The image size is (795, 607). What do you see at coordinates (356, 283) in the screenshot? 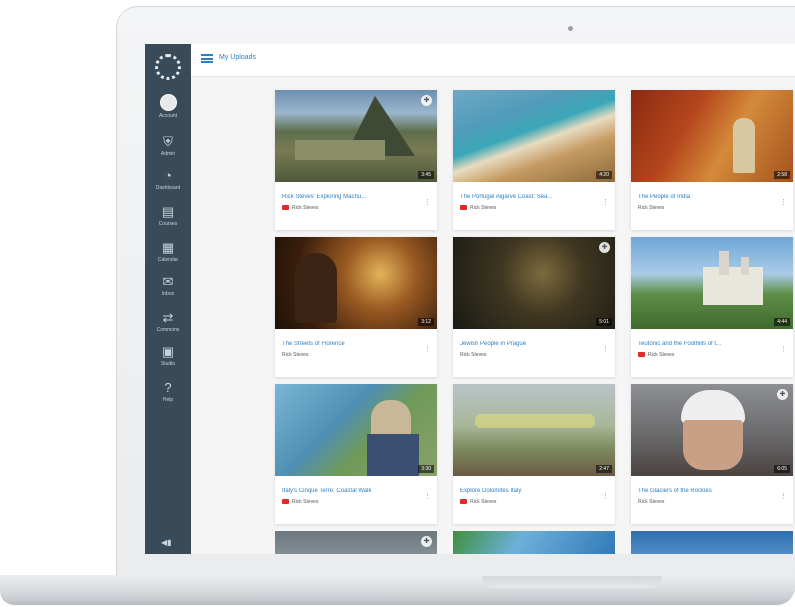
I see `video-thumbnail: 3:12` at bounding box center [356, 283].